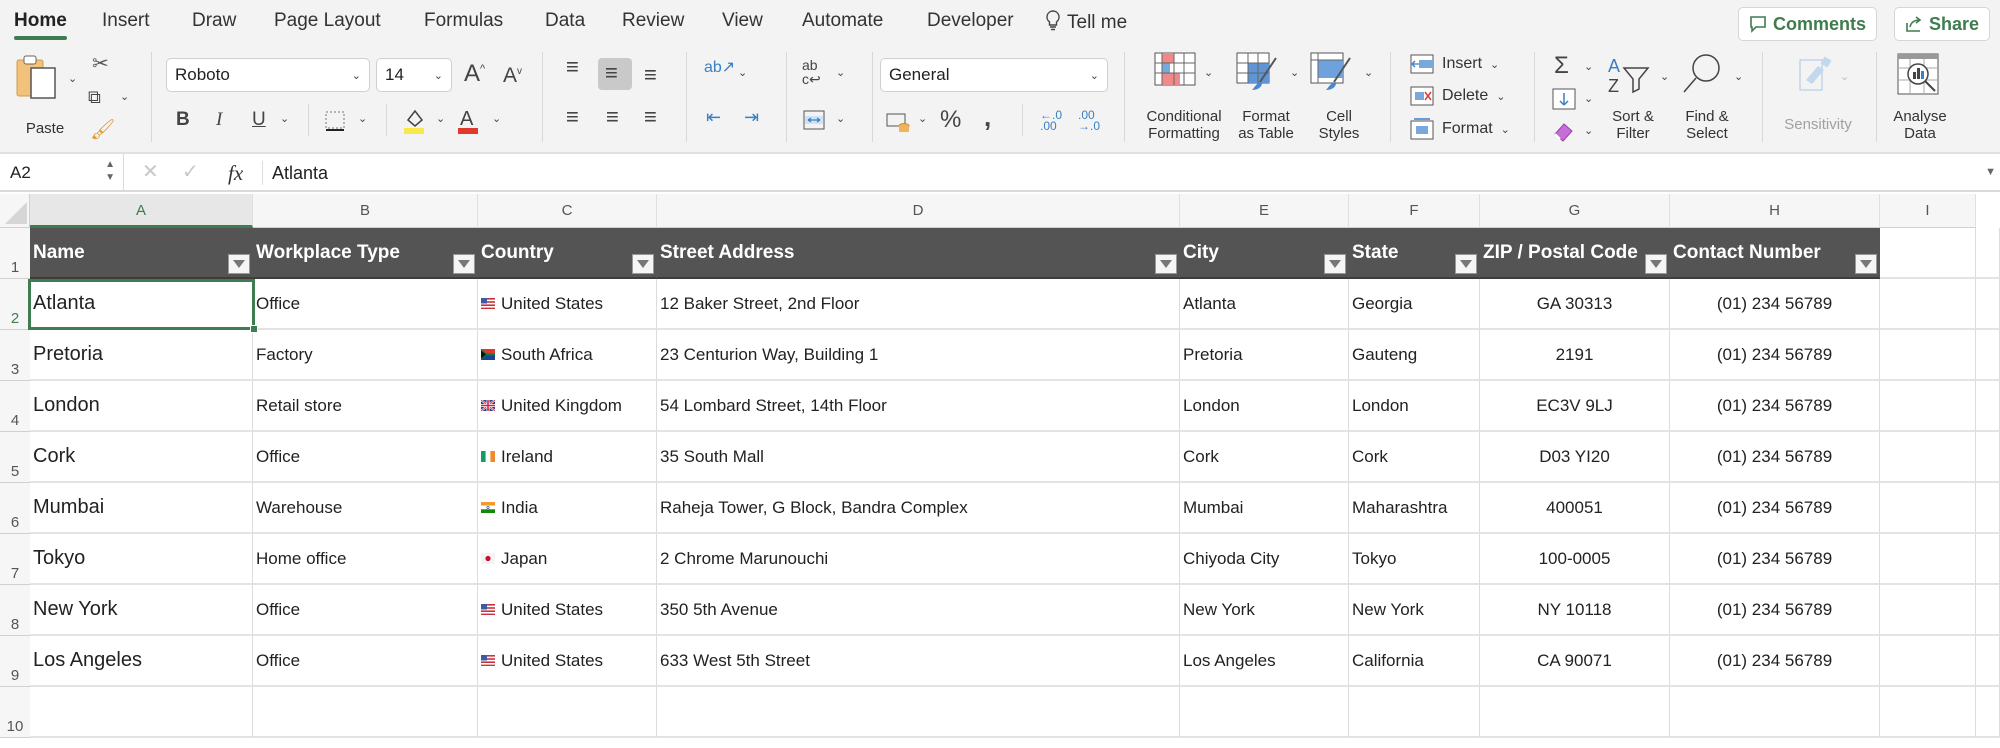  I want to click on formula-input: Atlanta, so click(300, 173).